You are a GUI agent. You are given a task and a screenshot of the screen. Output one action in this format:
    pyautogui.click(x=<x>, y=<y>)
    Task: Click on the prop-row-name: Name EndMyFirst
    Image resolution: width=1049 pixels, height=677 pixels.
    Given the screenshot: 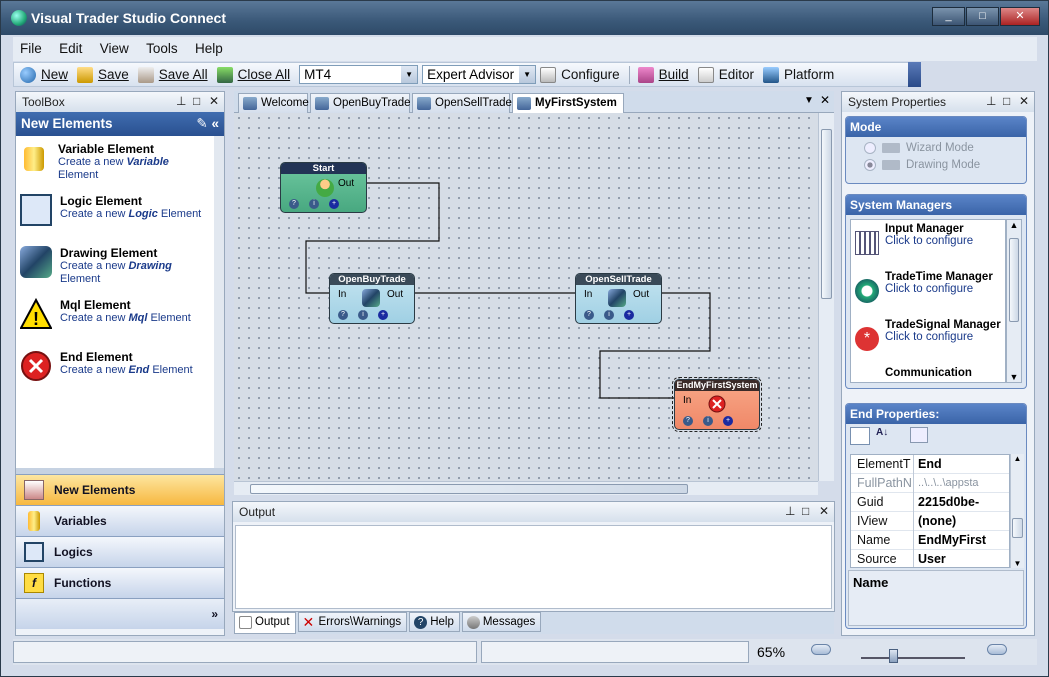 What is the action you would take?
    pyautogui.click(x=930, y=540)
    